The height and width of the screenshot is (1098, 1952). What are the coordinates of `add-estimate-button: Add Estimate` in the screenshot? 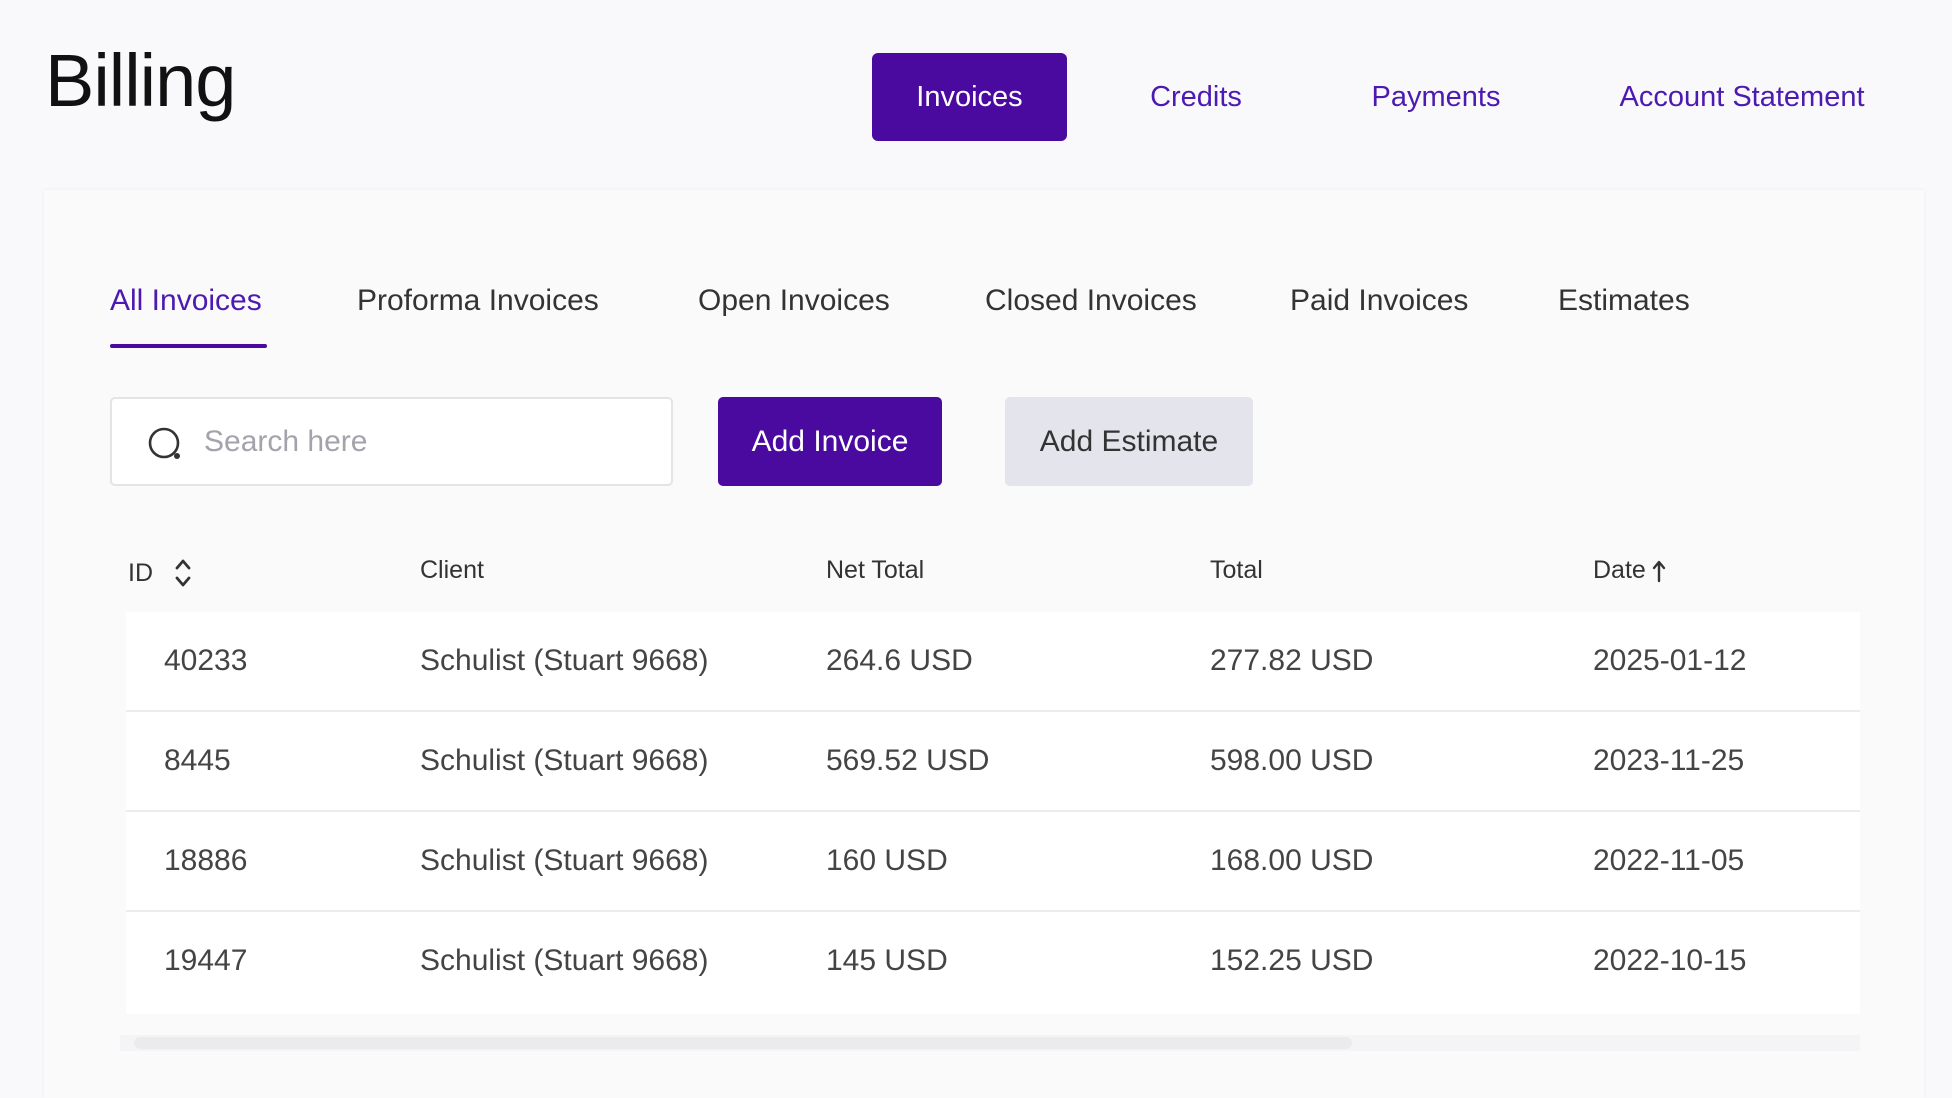 It's located at (1129, 441).